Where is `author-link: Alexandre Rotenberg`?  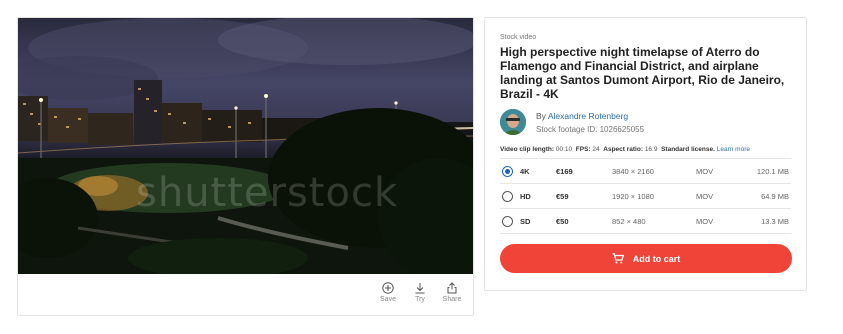 author-link: Alexandre Rotenberg is located at coordinates (588, 116).